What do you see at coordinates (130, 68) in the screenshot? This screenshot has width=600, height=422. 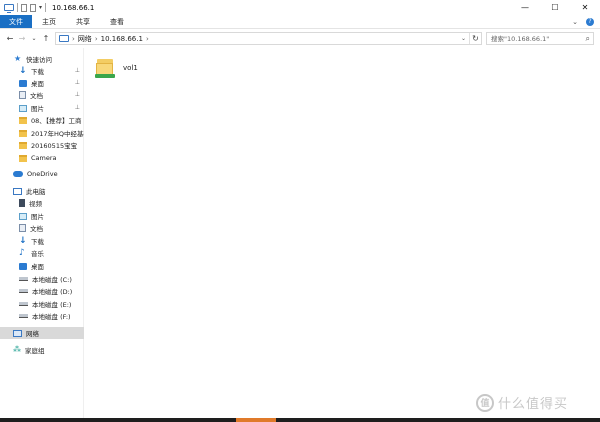 I see `item-name: vol1` at bounding box center [130, 68].